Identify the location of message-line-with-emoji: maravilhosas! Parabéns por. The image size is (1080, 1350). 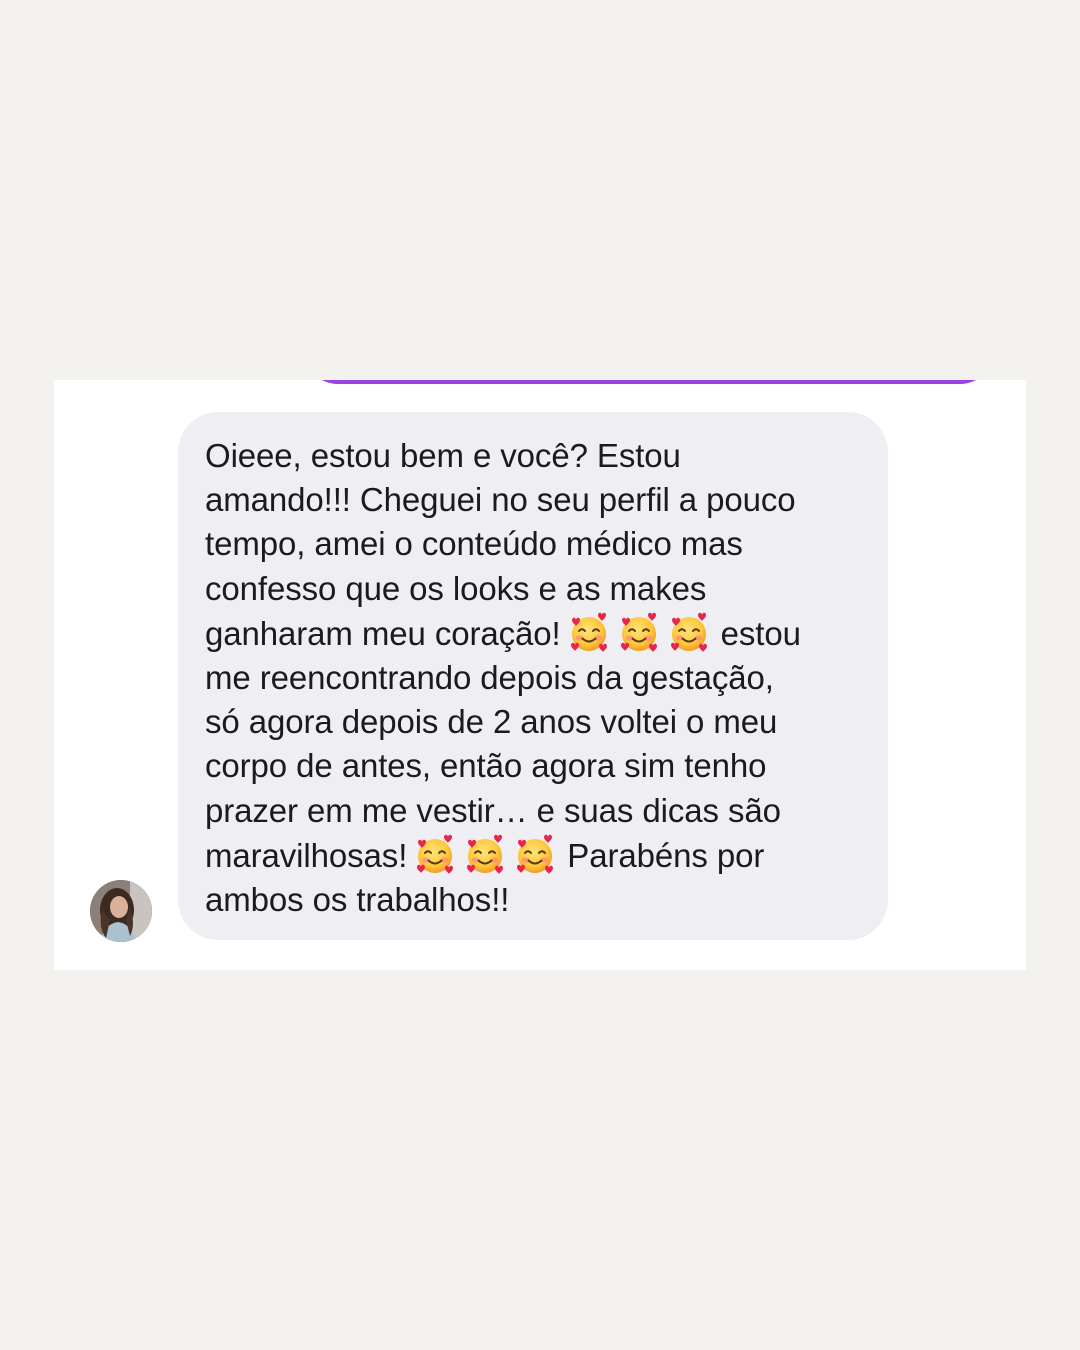
(536, 855).